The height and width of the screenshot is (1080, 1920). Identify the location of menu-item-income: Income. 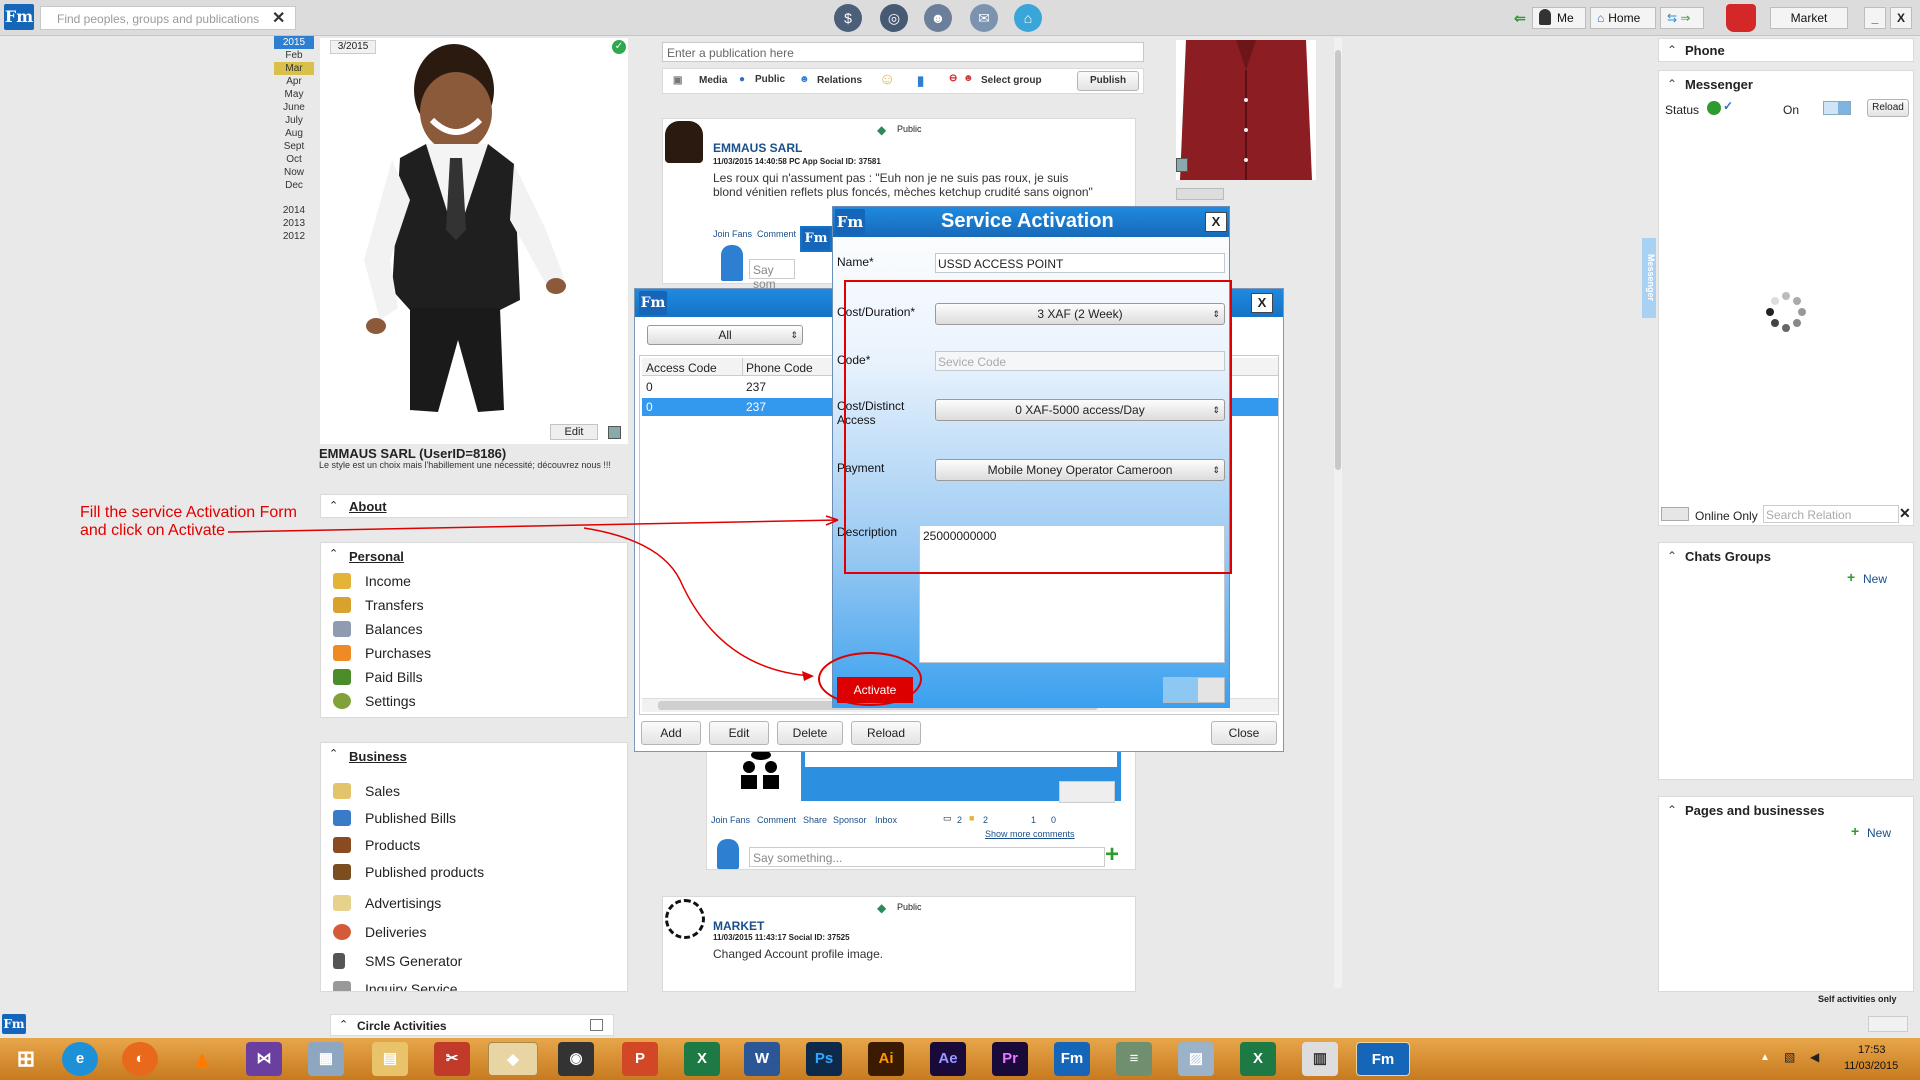
(372, 581).